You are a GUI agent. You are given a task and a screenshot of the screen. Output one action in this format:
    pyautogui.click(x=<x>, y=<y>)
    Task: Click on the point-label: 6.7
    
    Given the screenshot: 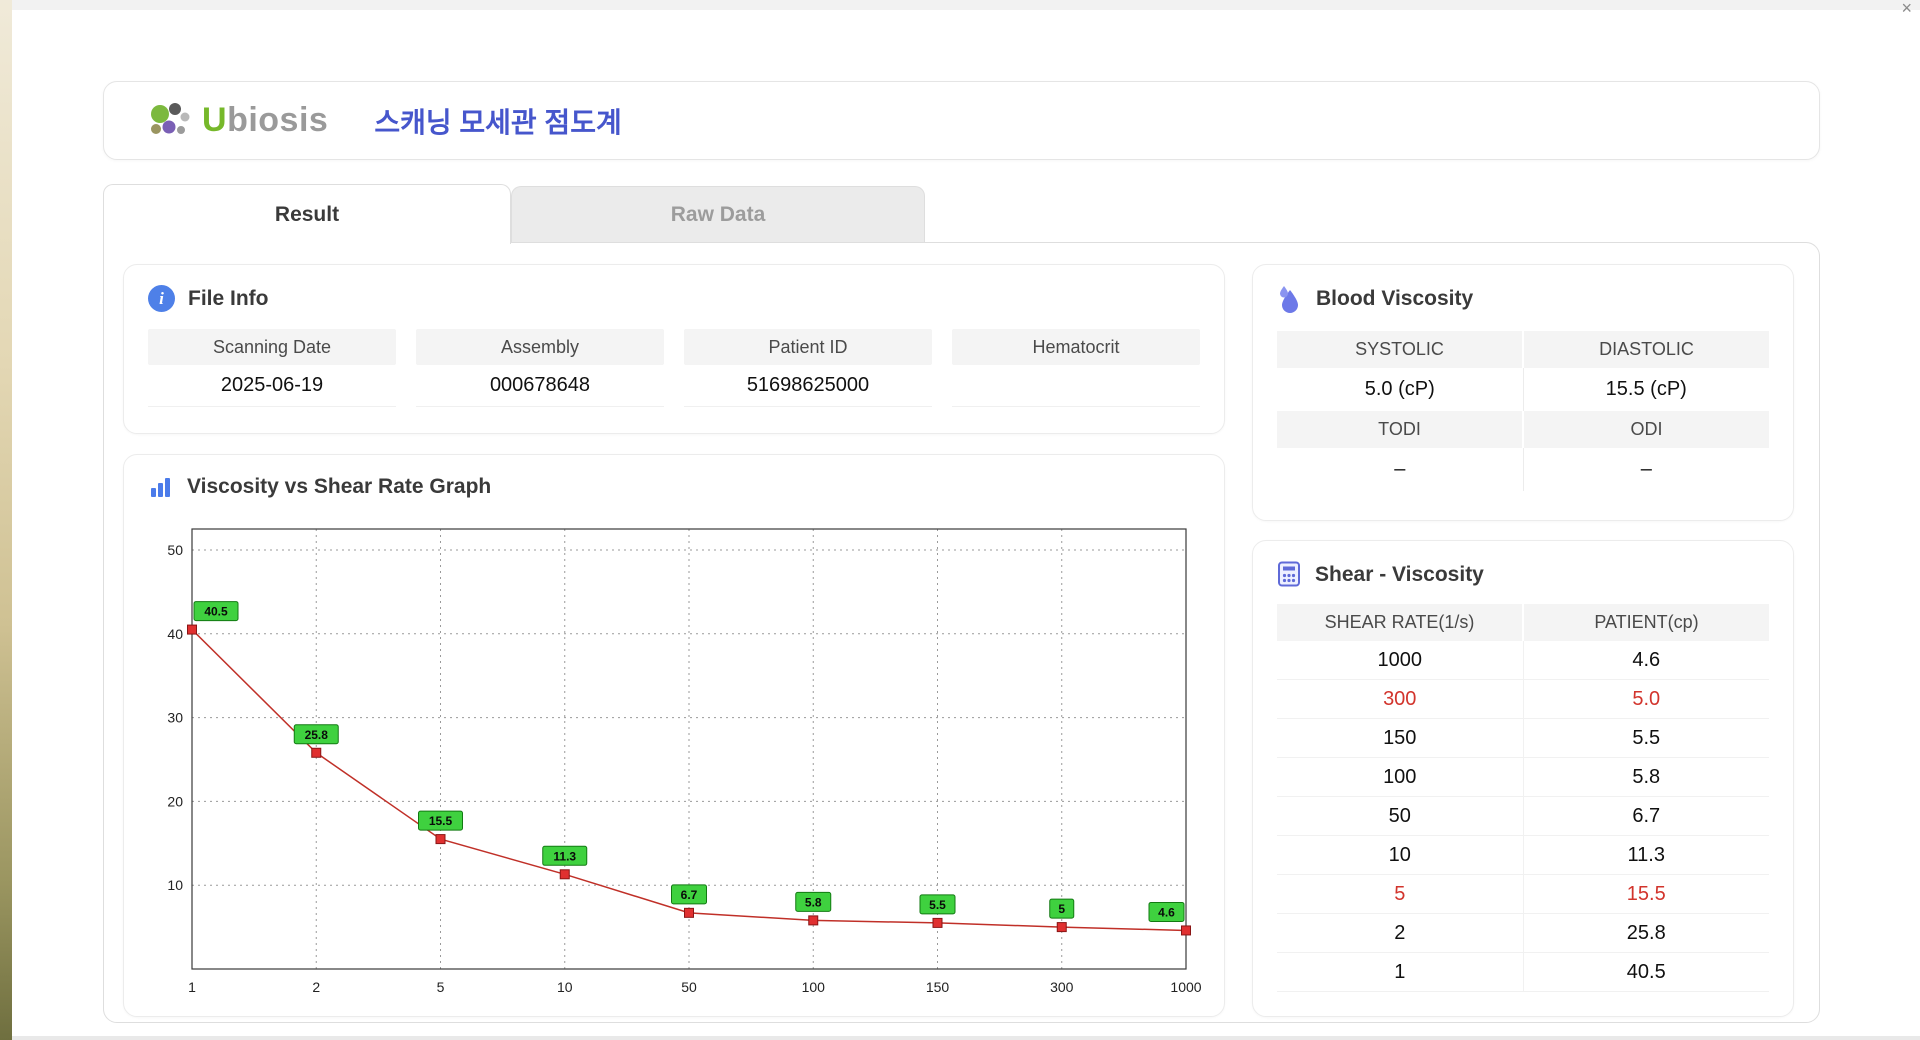 What is the action you would take?
    pyautogui.click(x=689, y=895)
    